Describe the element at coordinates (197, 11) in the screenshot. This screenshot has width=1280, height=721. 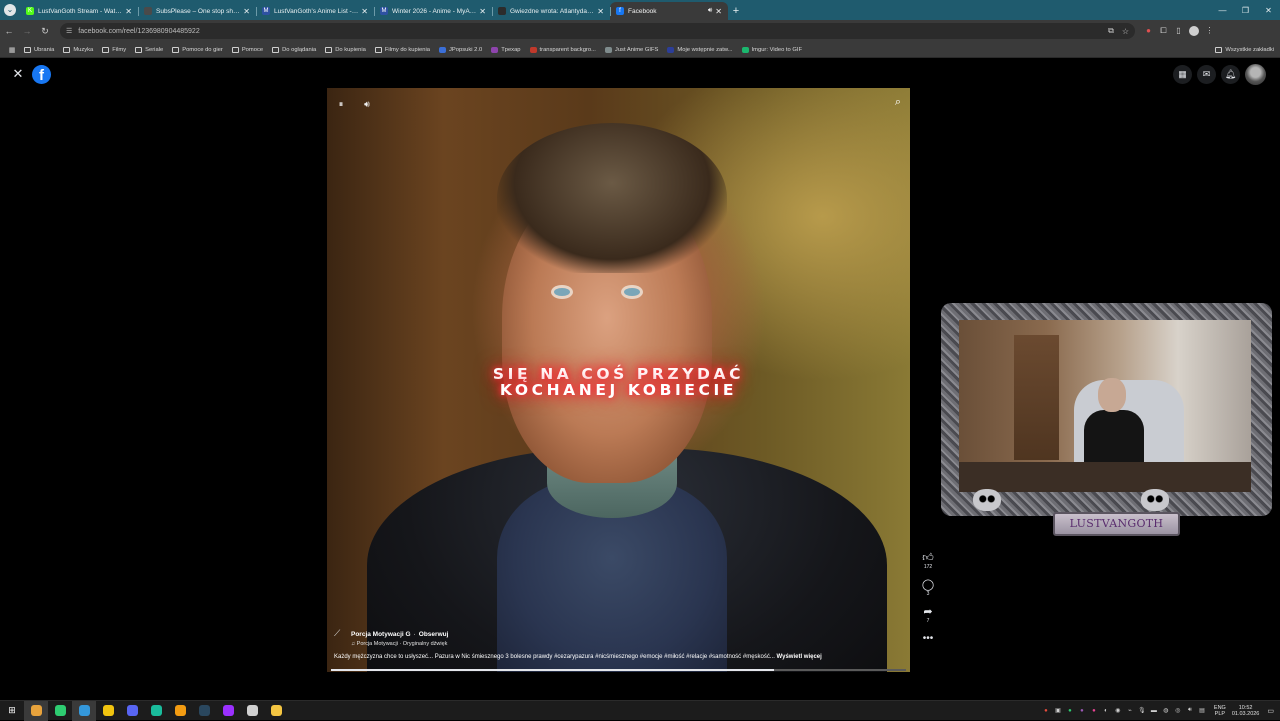
I see `browser-tab: SubsPlease – One stop shop fo ✕` at that location.